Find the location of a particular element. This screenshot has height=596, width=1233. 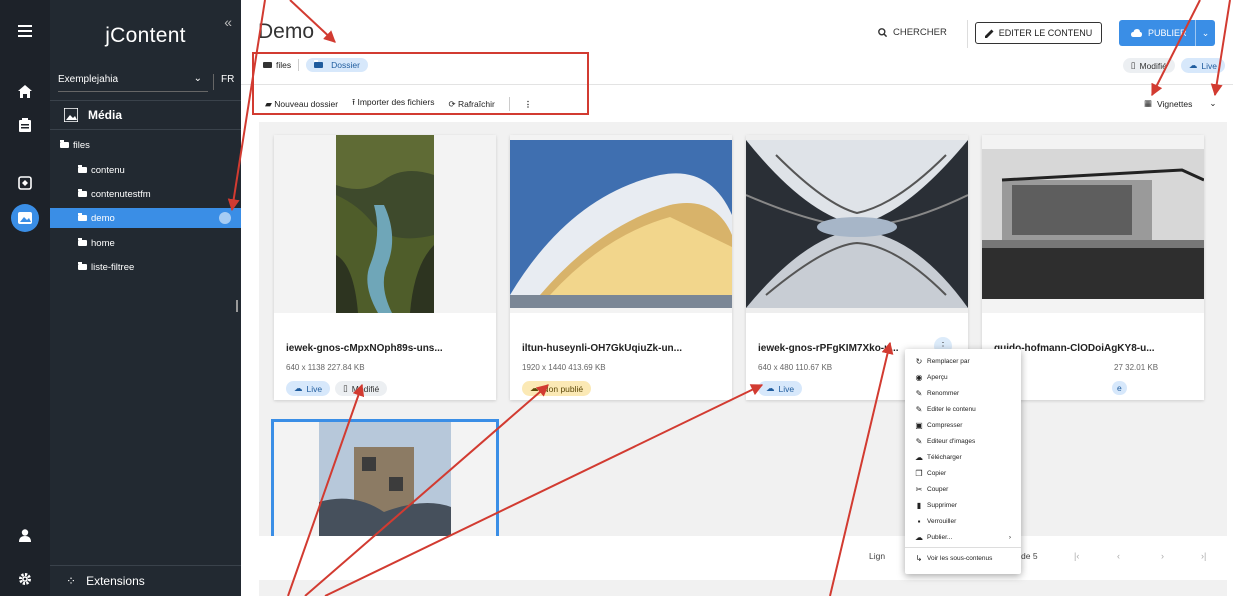

menu-item-publish: ☁ Publier... › is located at coordinates (963, 537).